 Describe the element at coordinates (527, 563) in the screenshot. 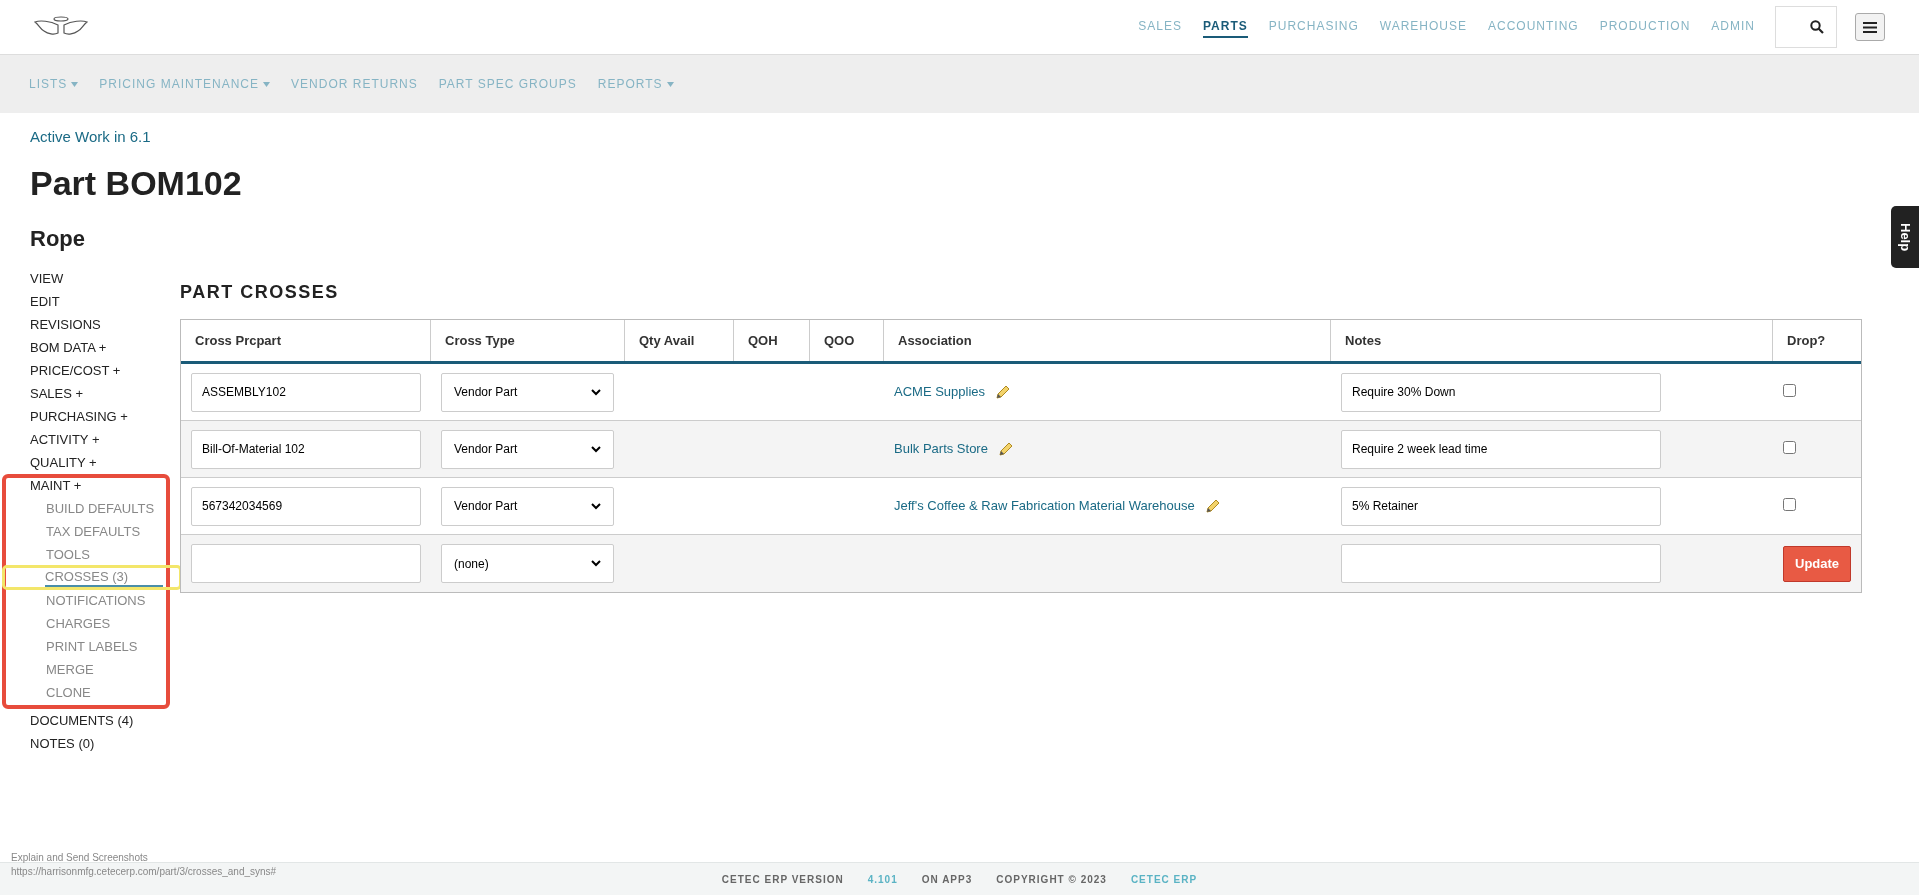

I see `cross-type-select: (none)` at that location.